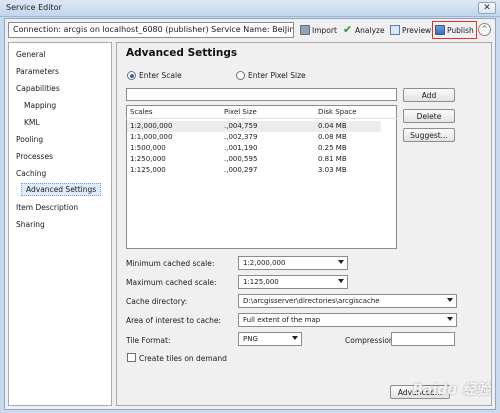 This screenshot has height=413, width=500. I want to click on collapse-icon: ^, so click(484, 29).